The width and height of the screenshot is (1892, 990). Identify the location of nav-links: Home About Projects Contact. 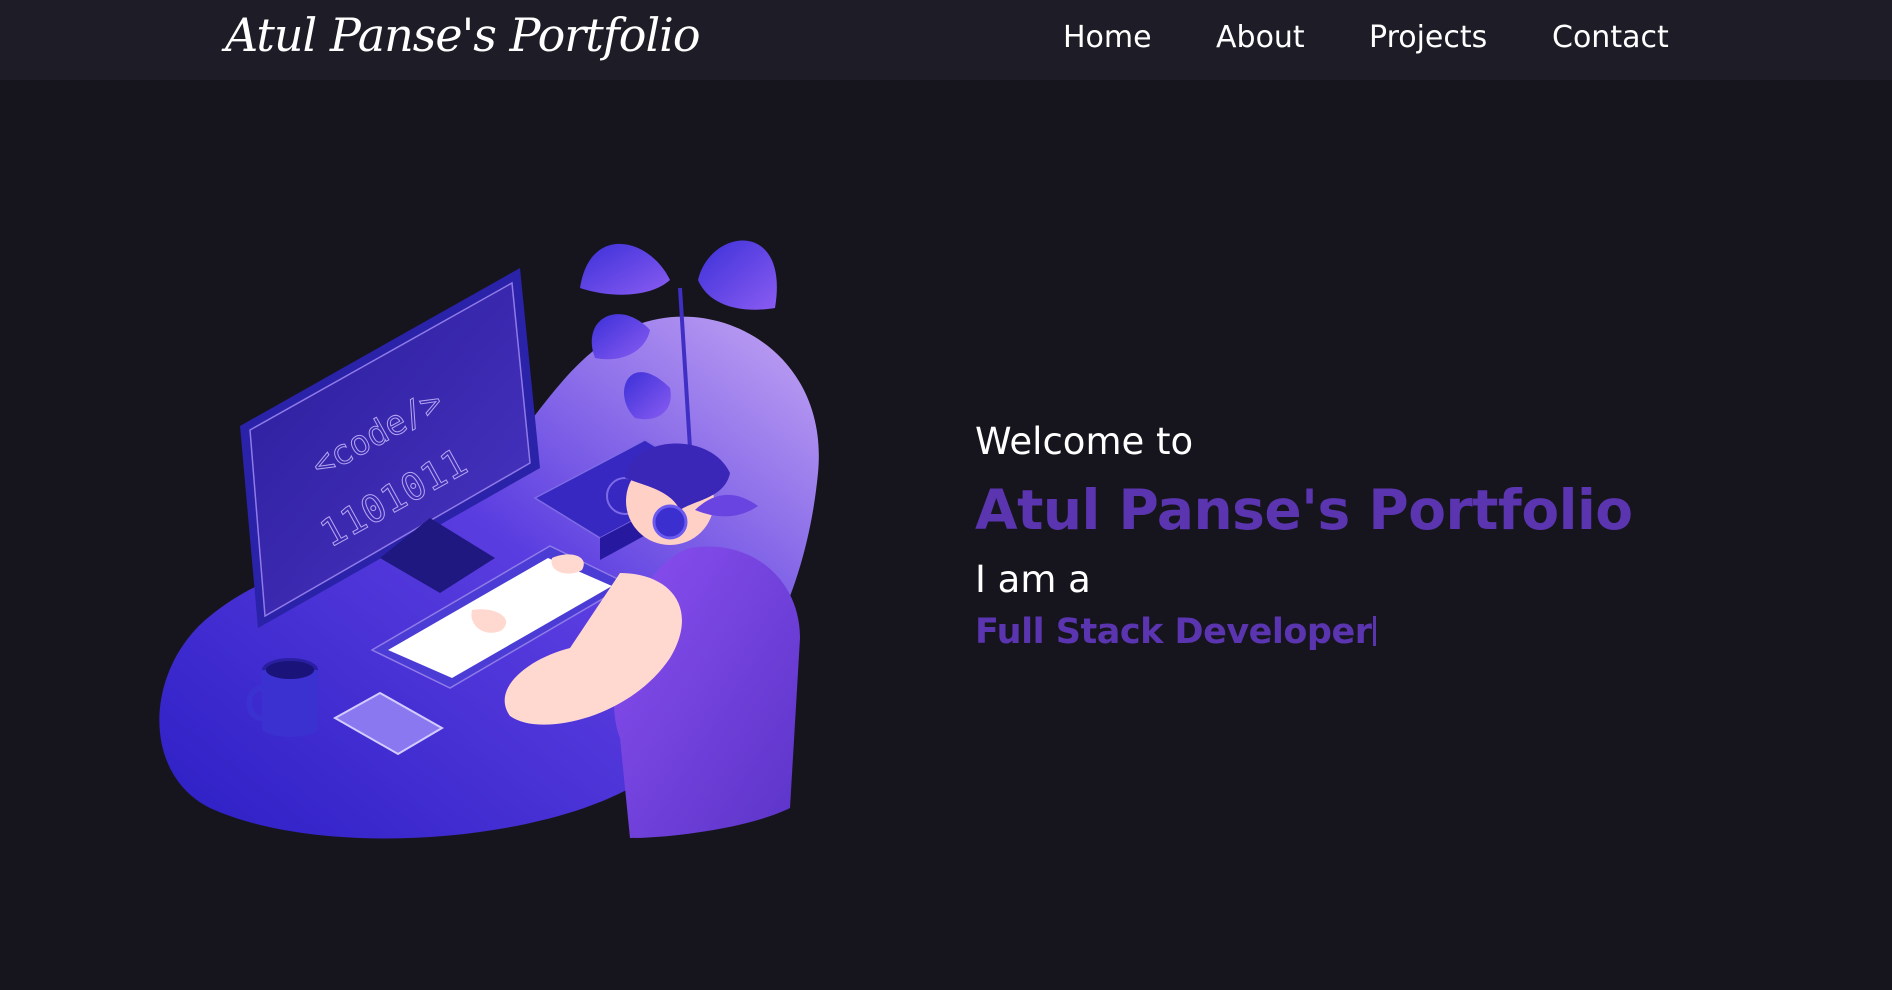
(946, 40).